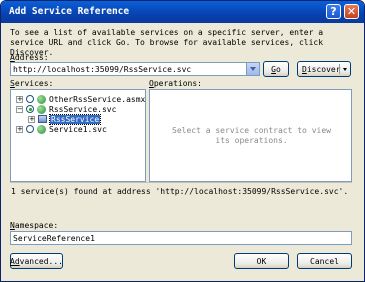 The image size is (365, 282). I want to click on tree-item-rssservice-svc: − RssService.svc, so click(66, 109).